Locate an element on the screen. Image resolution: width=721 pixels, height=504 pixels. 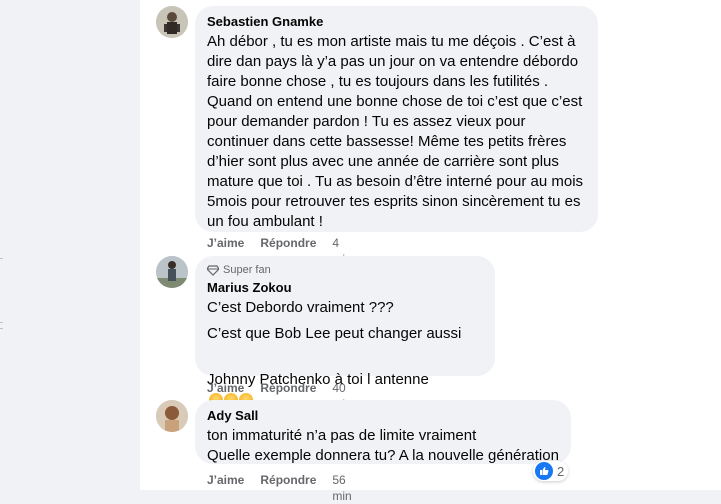
comment-author: Ady Sall is located at coordinates (383, 416).